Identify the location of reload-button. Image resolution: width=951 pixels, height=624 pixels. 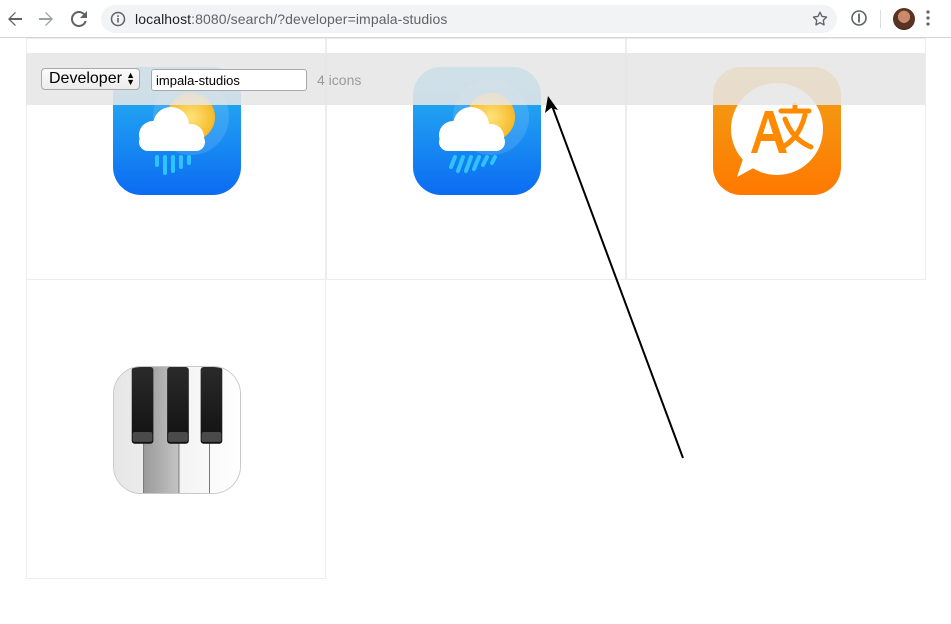
(79, 19).